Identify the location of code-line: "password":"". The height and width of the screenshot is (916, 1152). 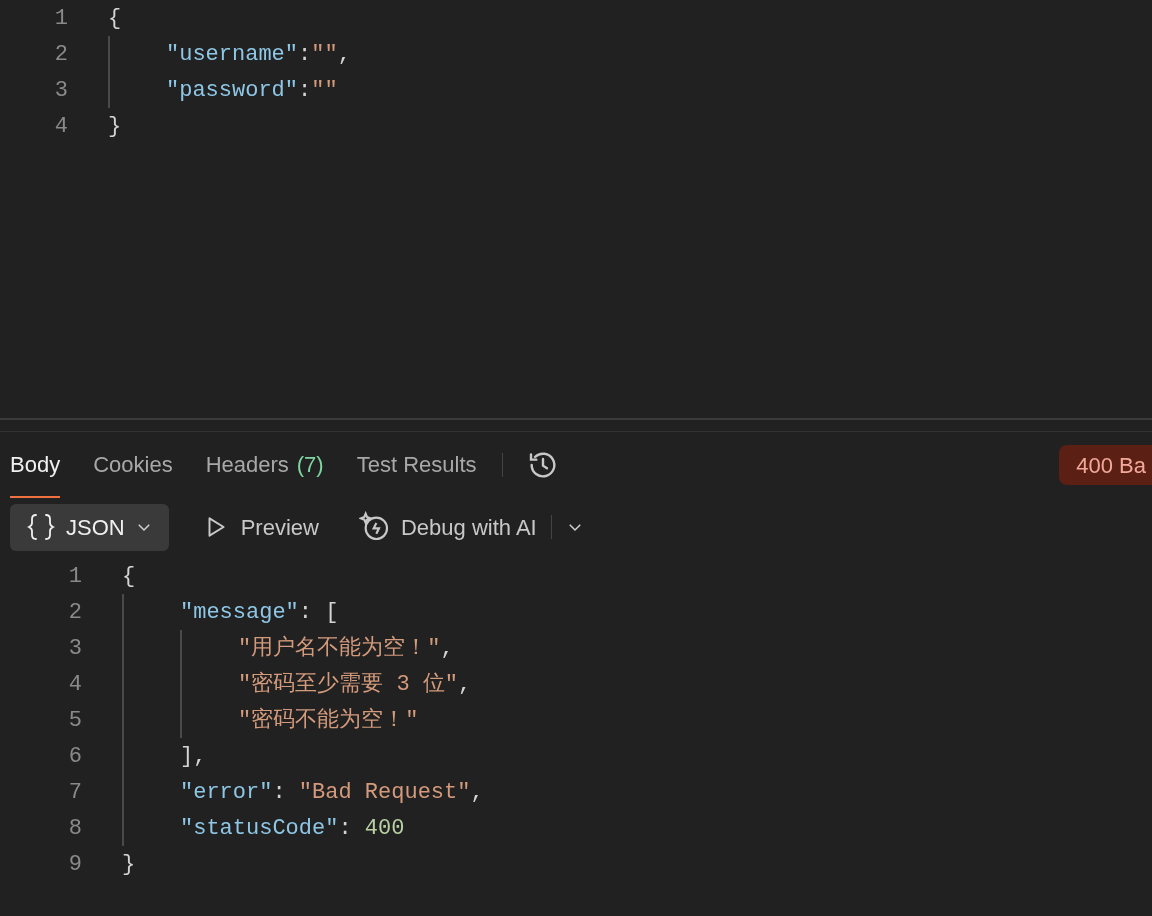
(252, 90).